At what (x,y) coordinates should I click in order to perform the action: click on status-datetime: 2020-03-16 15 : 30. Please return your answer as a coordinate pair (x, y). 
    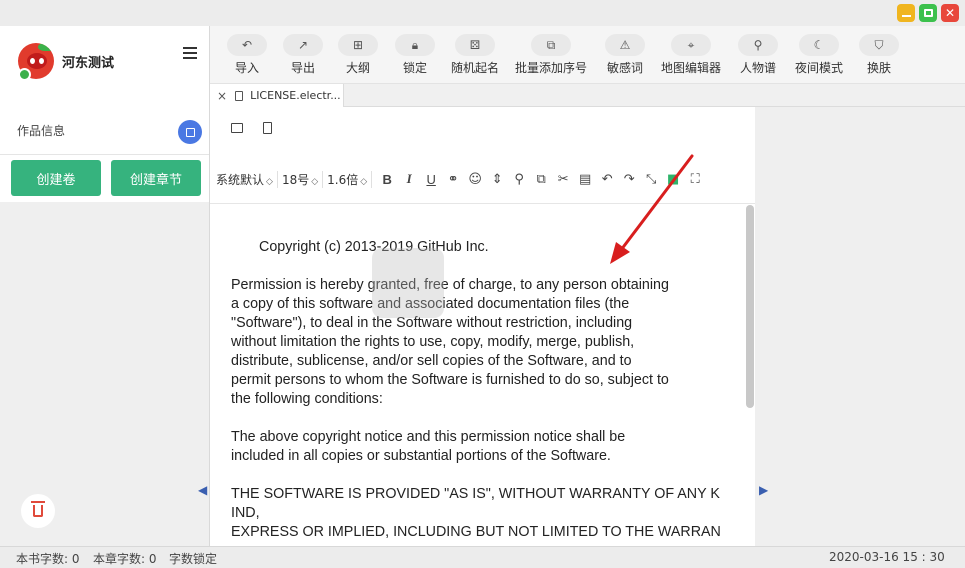
    Looking at the image, I should click on (887, 557).